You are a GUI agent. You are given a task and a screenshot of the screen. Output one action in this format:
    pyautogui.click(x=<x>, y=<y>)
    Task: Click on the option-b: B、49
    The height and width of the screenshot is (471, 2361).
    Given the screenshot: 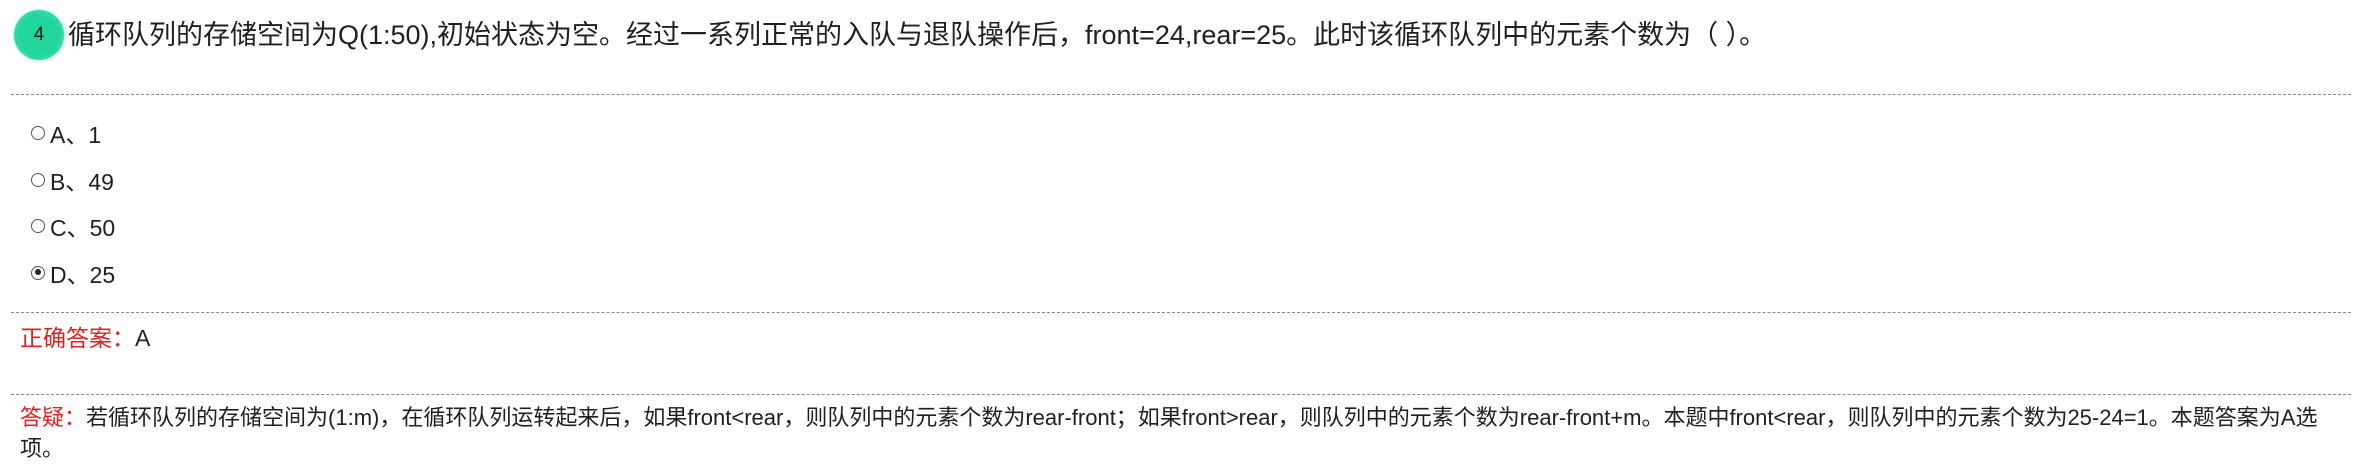 What is the action you would take?
    pyautogui.click(x=73, y=180)
    